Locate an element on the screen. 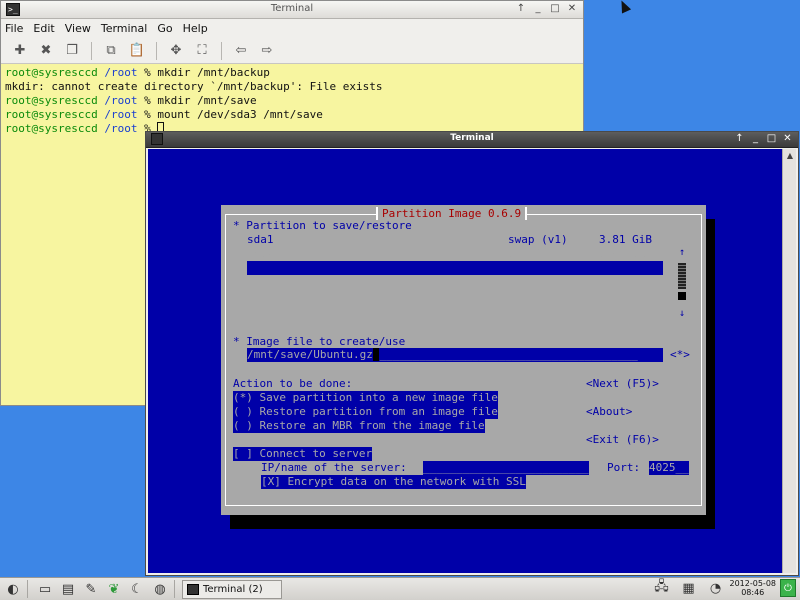  menu-edit: Edit is located at coordinates (43, 28).